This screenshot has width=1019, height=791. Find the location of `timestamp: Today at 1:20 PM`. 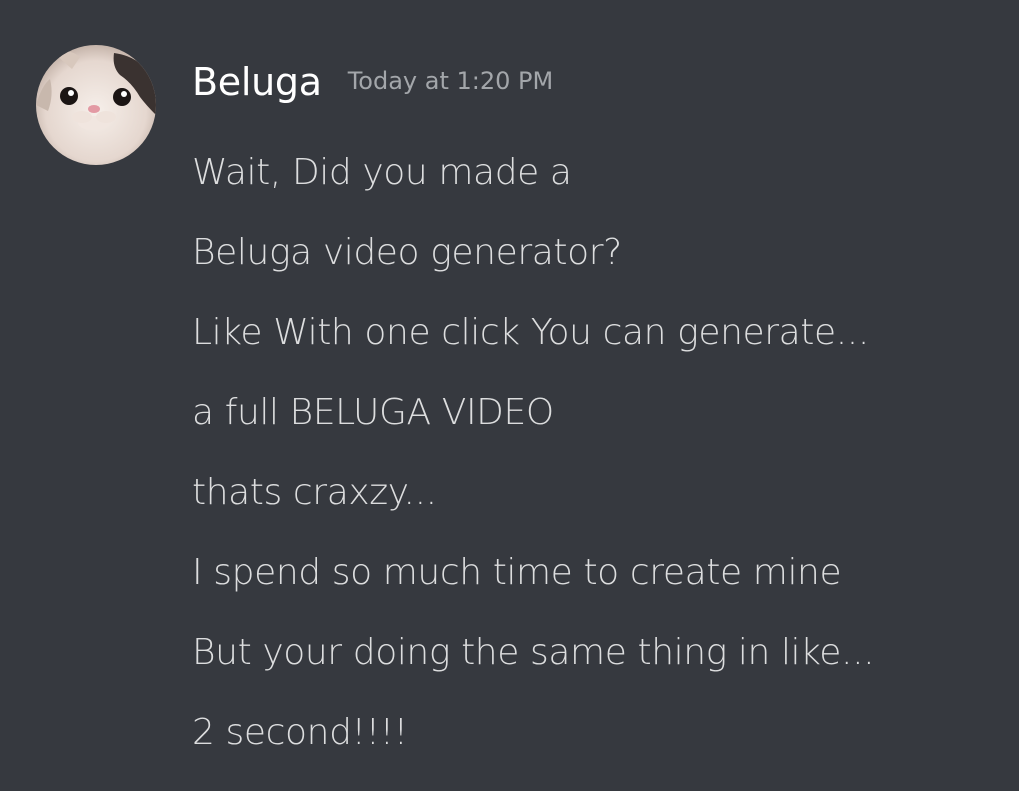

timestamp: Today at 1:20 PM is located at coordinates (450, 81).